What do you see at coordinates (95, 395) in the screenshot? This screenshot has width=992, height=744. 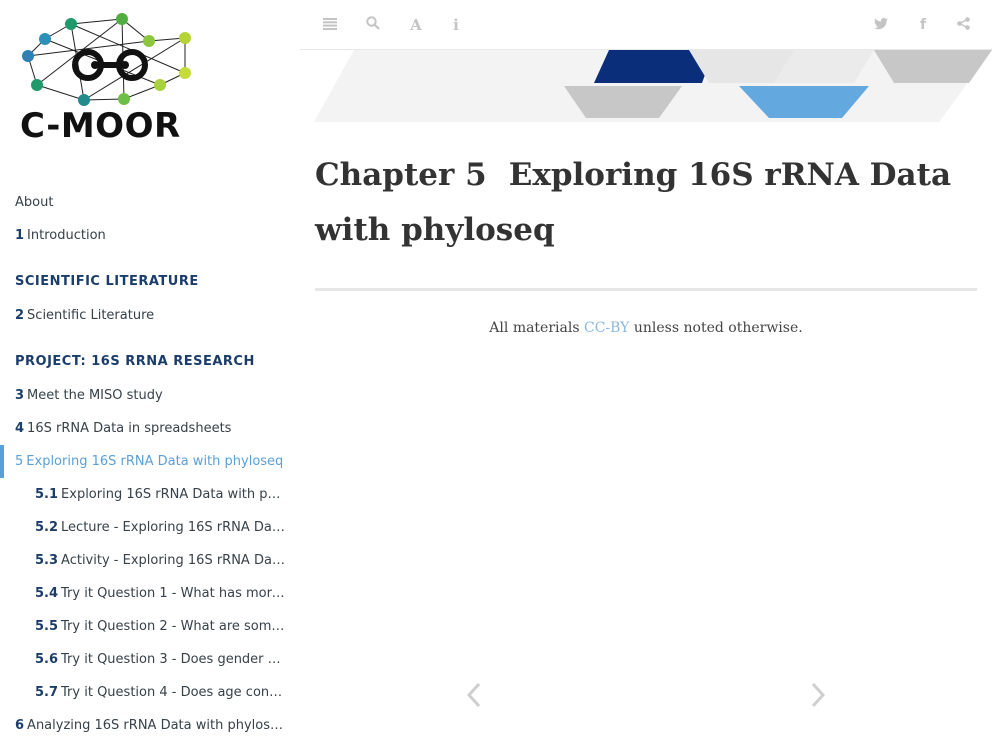 I see `sidebar-item-label: Meet the MISO study` at bounding box center [95, 395].